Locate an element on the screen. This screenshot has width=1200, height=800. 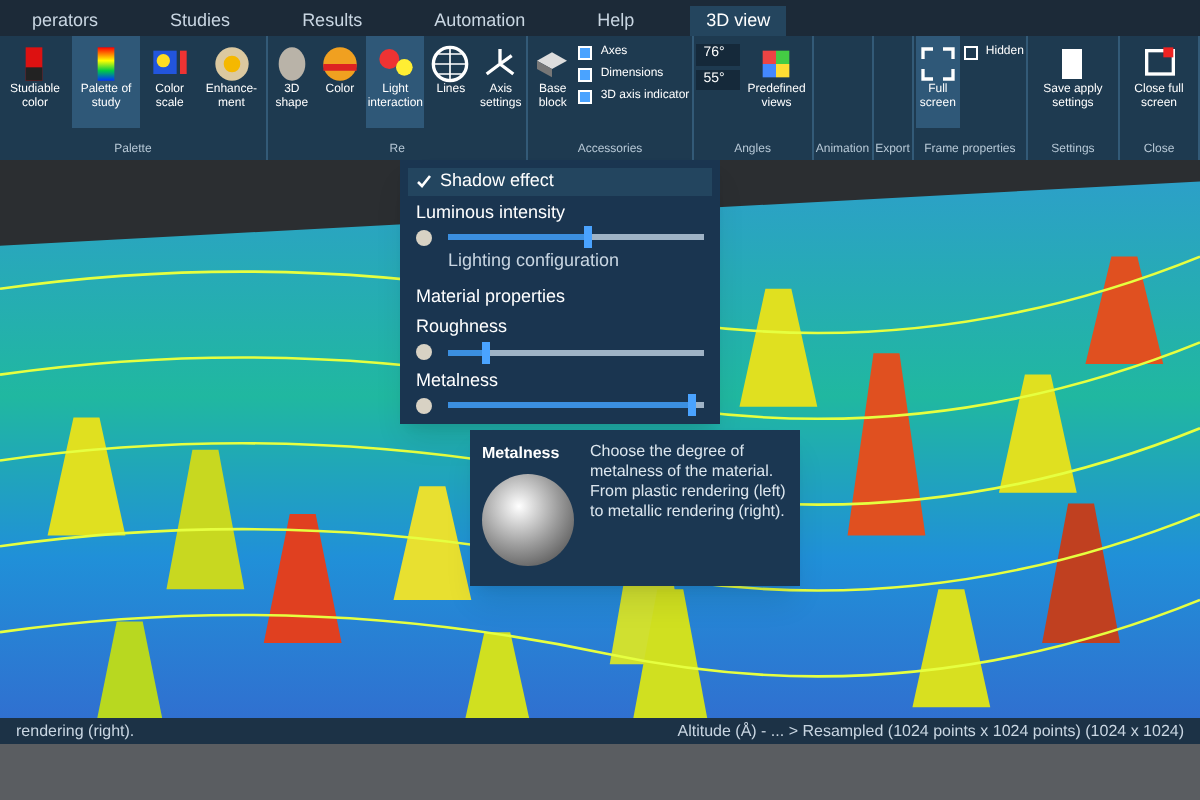
tooltip-text: Choose the degree of metalness of the material. From plastic rendering (left) to metallic rendering (right). is located at coordinates (689, 483).